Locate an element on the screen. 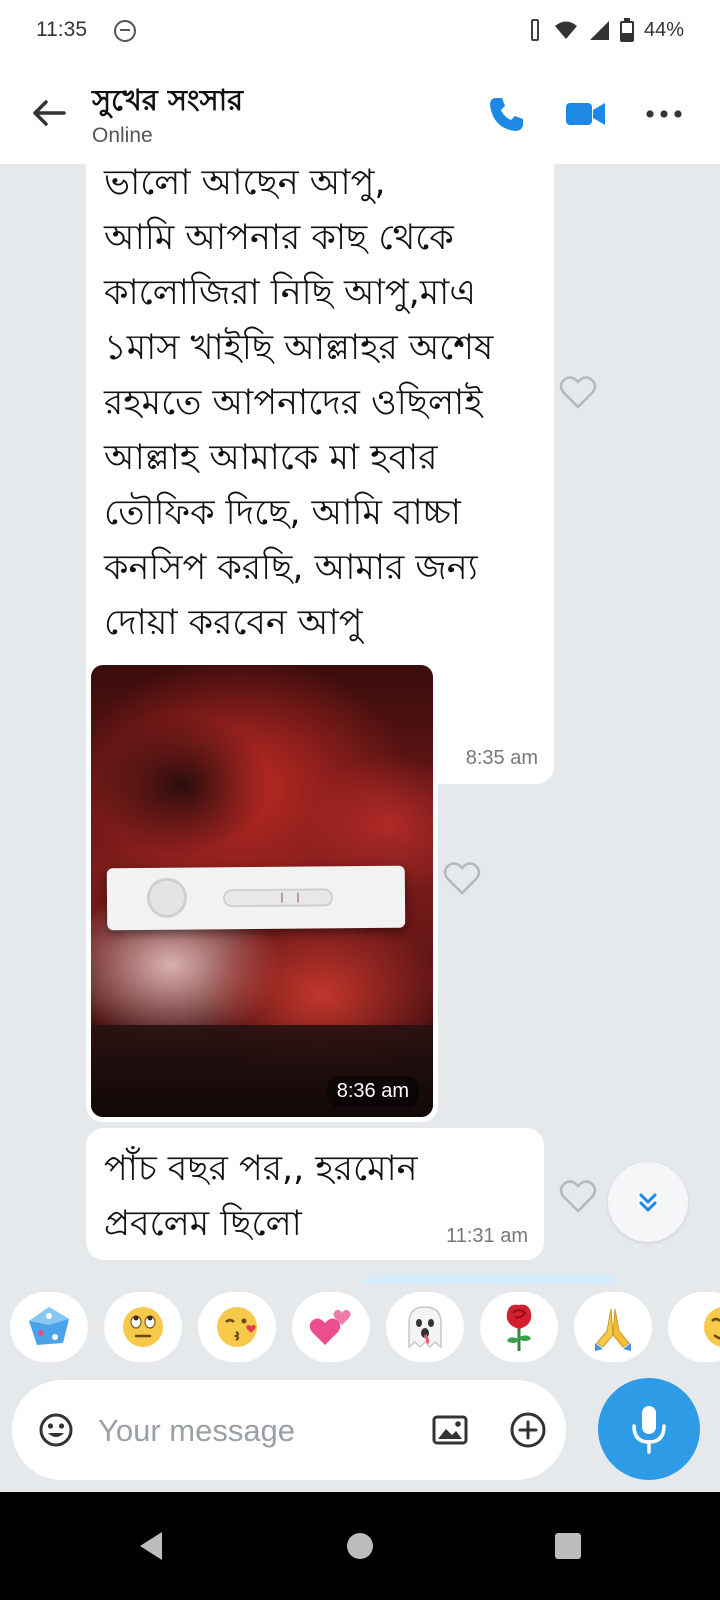 This screenshot has height=1600, width=720. ghost-icon is located at coordinates (425, 1327).